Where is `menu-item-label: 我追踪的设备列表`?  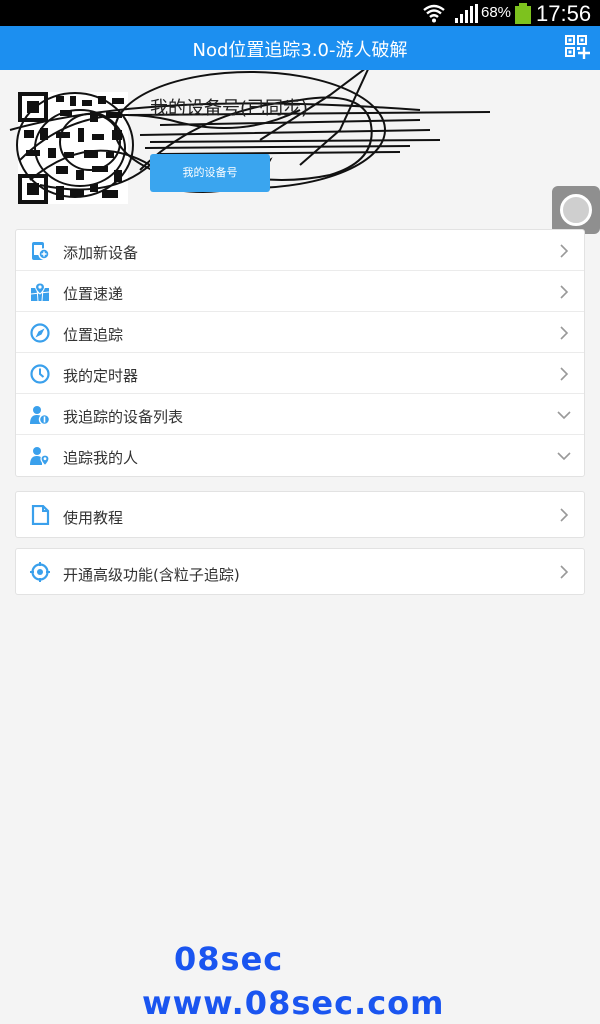 menu-item-label: 我追踪的设备列表 is located at coordinates (123, 417).